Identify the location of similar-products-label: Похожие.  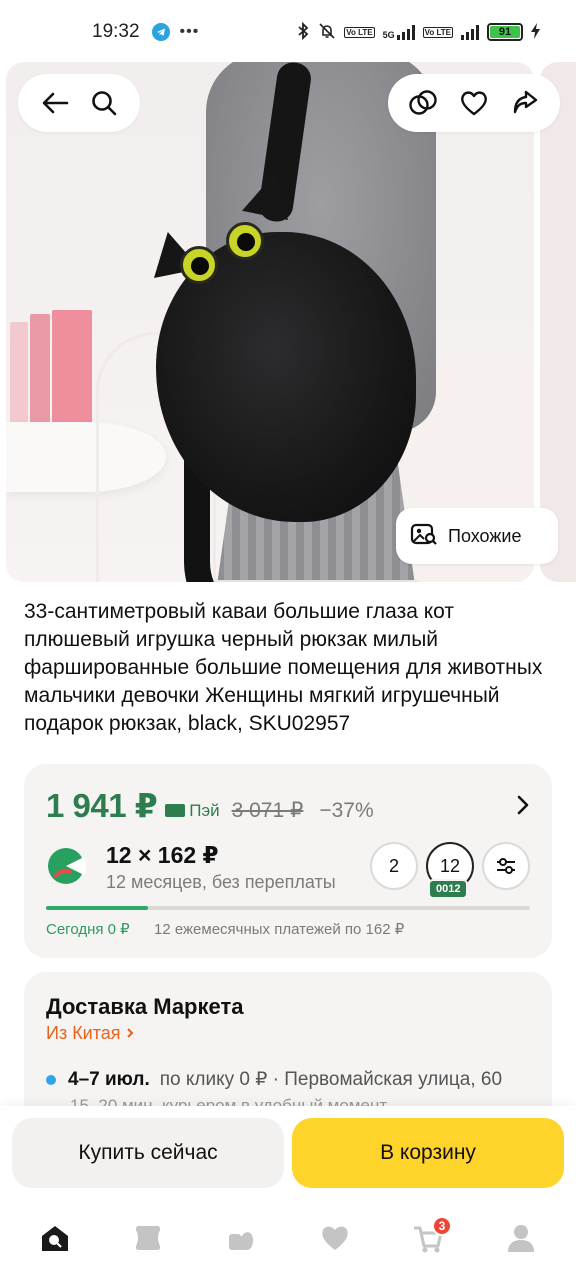
(485, 535).